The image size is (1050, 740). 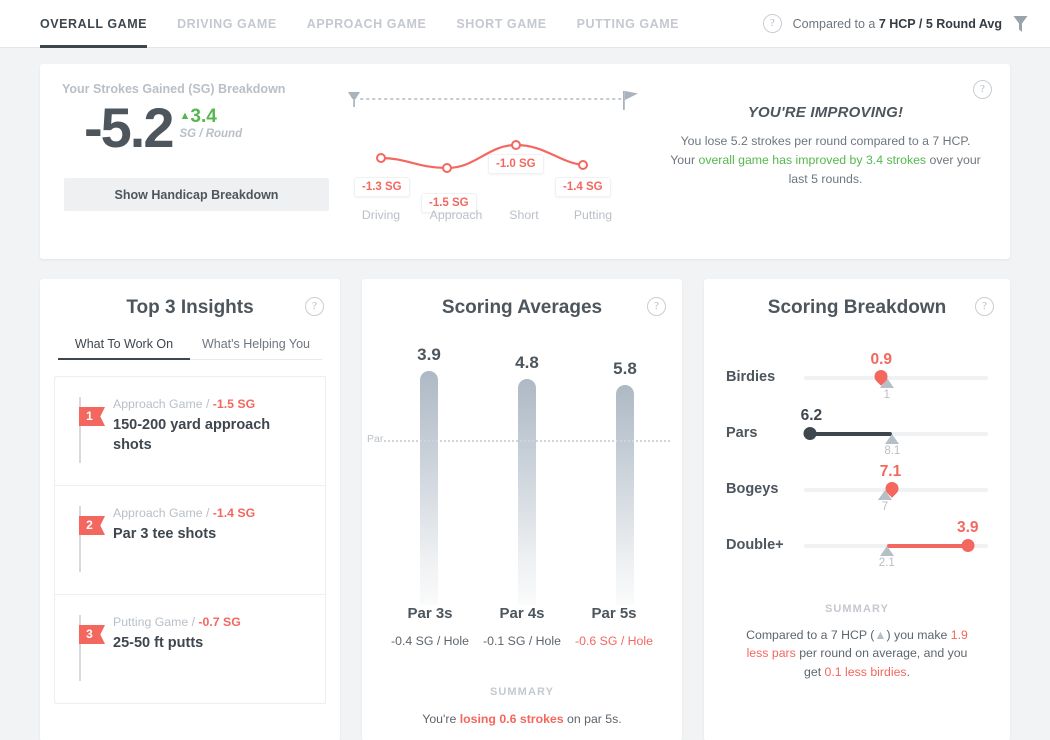 I want to click on sa-sum-post: on par 5s., so click(x=592, y=719).